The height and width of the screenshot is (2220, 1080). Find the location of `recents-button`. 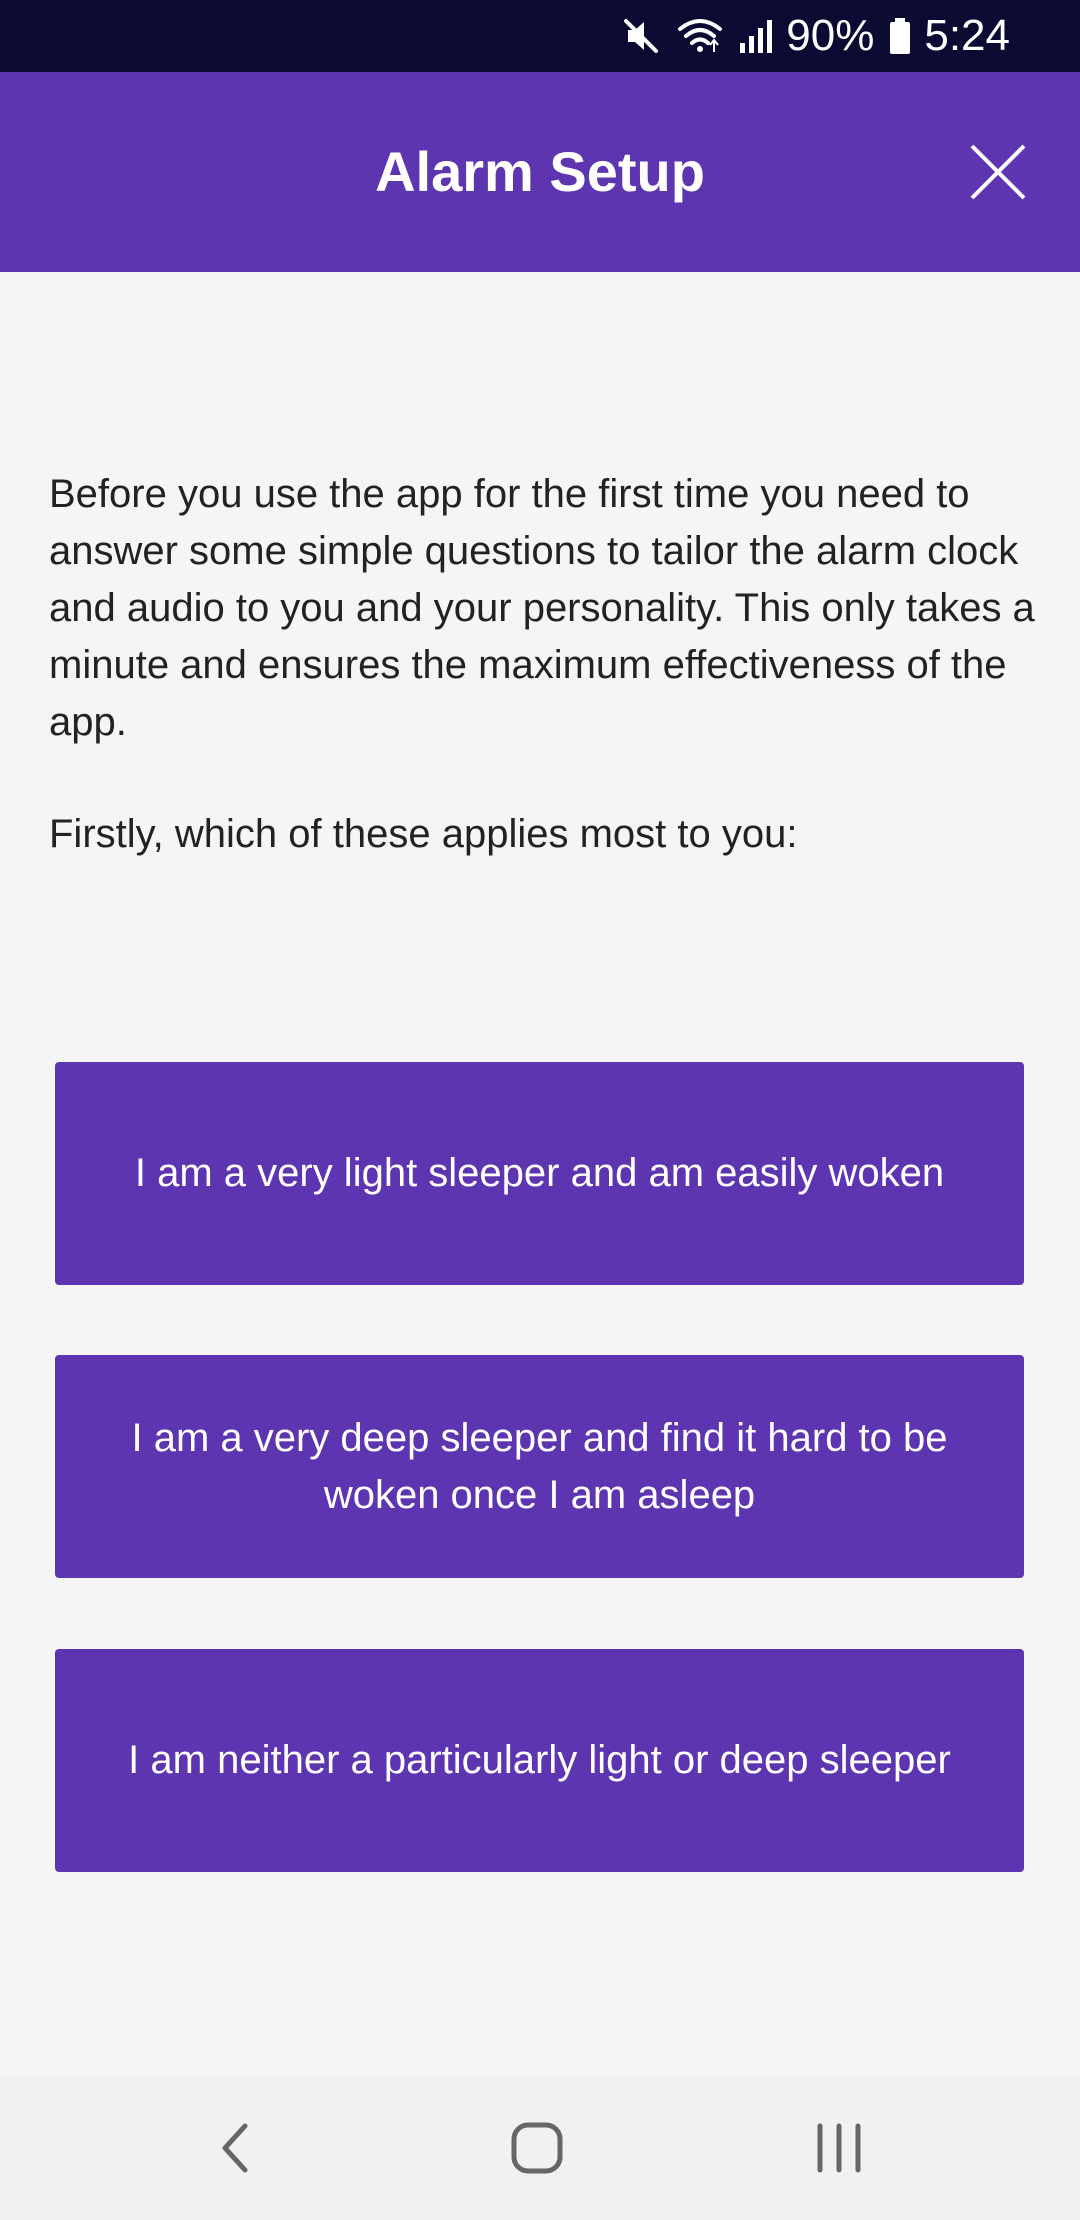

recents-button is located at coordinates (839, 2148).